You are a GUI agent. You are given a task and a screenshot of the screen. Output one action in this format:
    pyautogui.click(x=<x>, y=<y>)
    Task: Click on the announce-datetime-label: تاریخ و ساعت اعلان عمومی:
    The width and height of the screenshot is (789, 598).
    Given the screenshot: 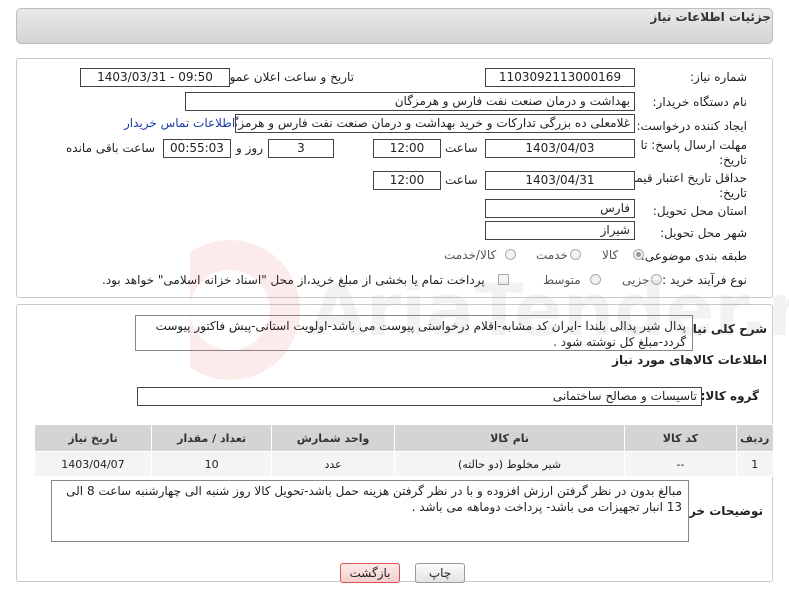 What is the action you would take?
    pyautogui.click(x=281, y=77)
    